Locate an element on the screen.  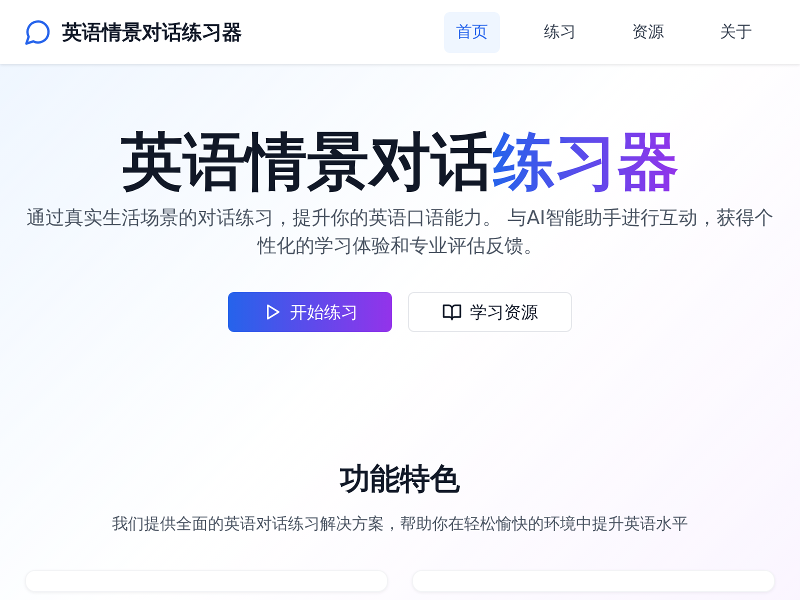
hero-title: 英语情景对话练习器 is located at coordinates (400, 162).